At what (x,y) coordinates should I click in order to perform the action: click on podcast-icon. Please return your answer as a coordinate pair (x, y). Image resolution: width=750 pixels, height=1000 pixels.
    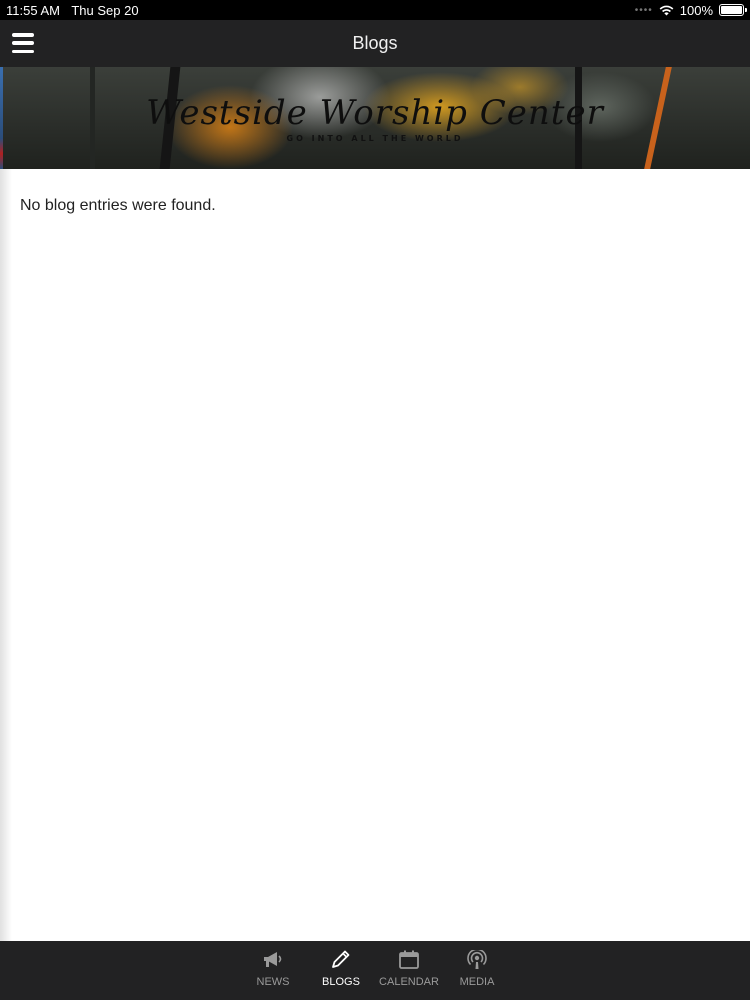
    Looking at the image, I should click on (477, 959).